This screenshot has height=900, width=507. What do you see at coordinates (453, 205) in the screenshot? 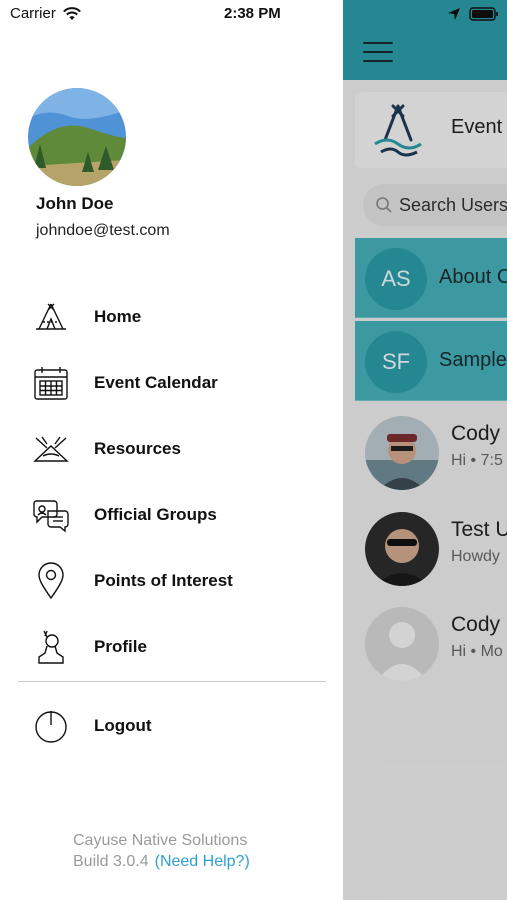
I see `search-placeholder: Search Users` at bounding box center [453, 205].